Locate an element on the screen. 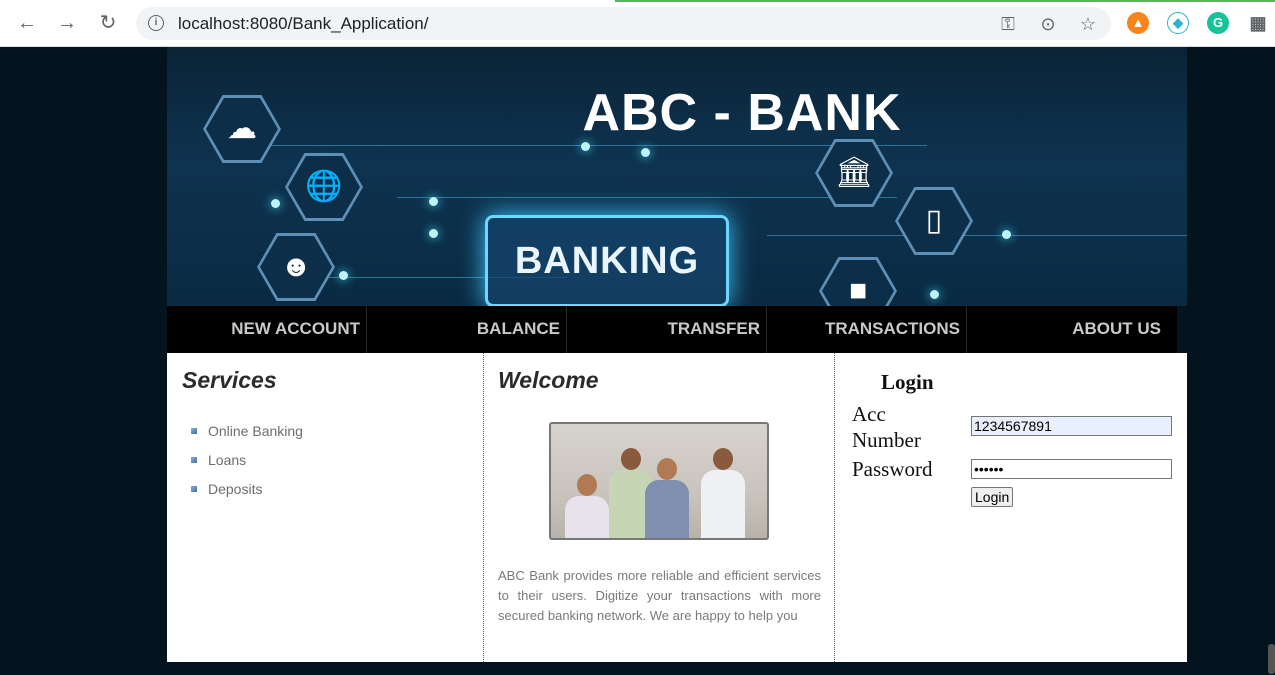 The height and width of the screenshot is (675, 1275). mobile-hex: ▯ is located at coordinates (934, 221).